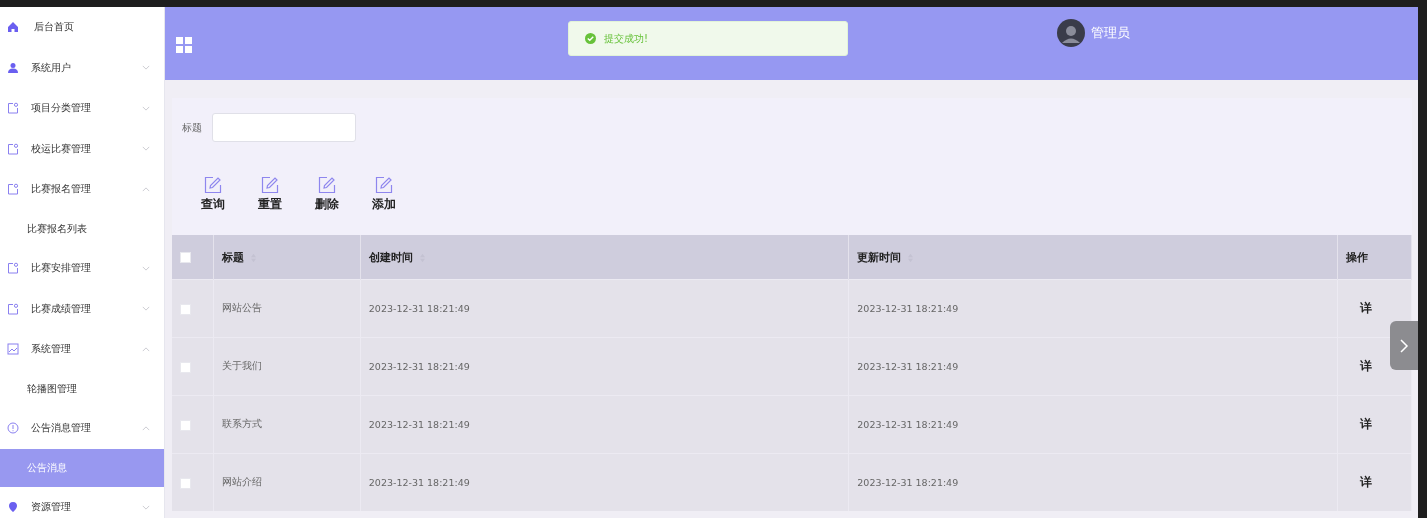 Image resolution: width=1427 pixels, height=518 pixels. Describe the element at coordinates (13, 349) in the screenshot. I see `image-icon` at that location.